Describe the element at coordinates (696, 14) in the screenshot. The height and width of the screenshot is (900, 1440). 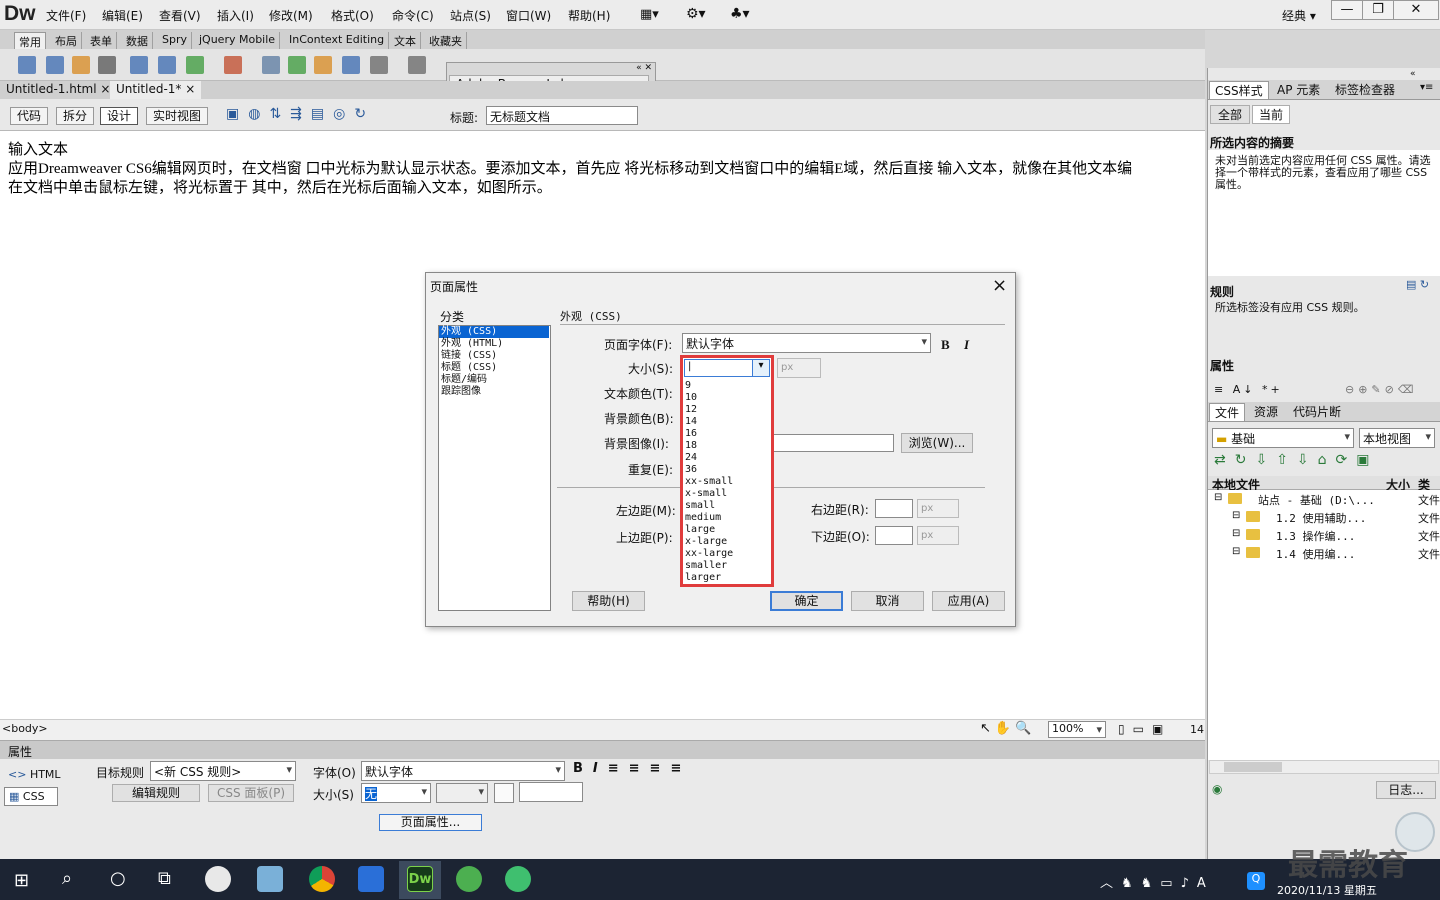
I see `gear-icon: ⚙▾` at that location.